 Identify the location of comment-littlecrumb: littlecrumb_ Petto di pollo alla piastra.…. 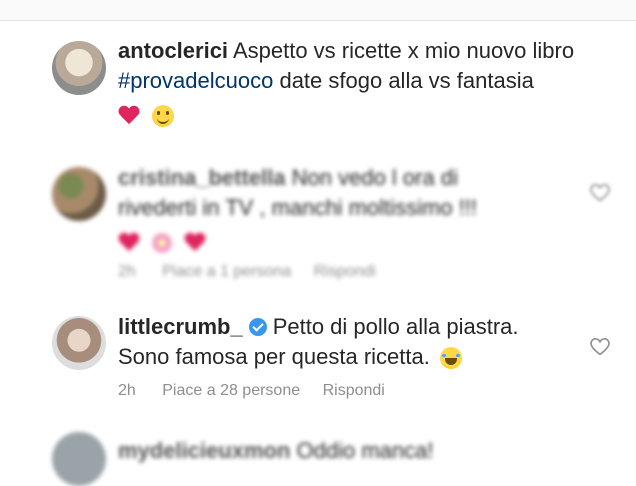
(318, 356).